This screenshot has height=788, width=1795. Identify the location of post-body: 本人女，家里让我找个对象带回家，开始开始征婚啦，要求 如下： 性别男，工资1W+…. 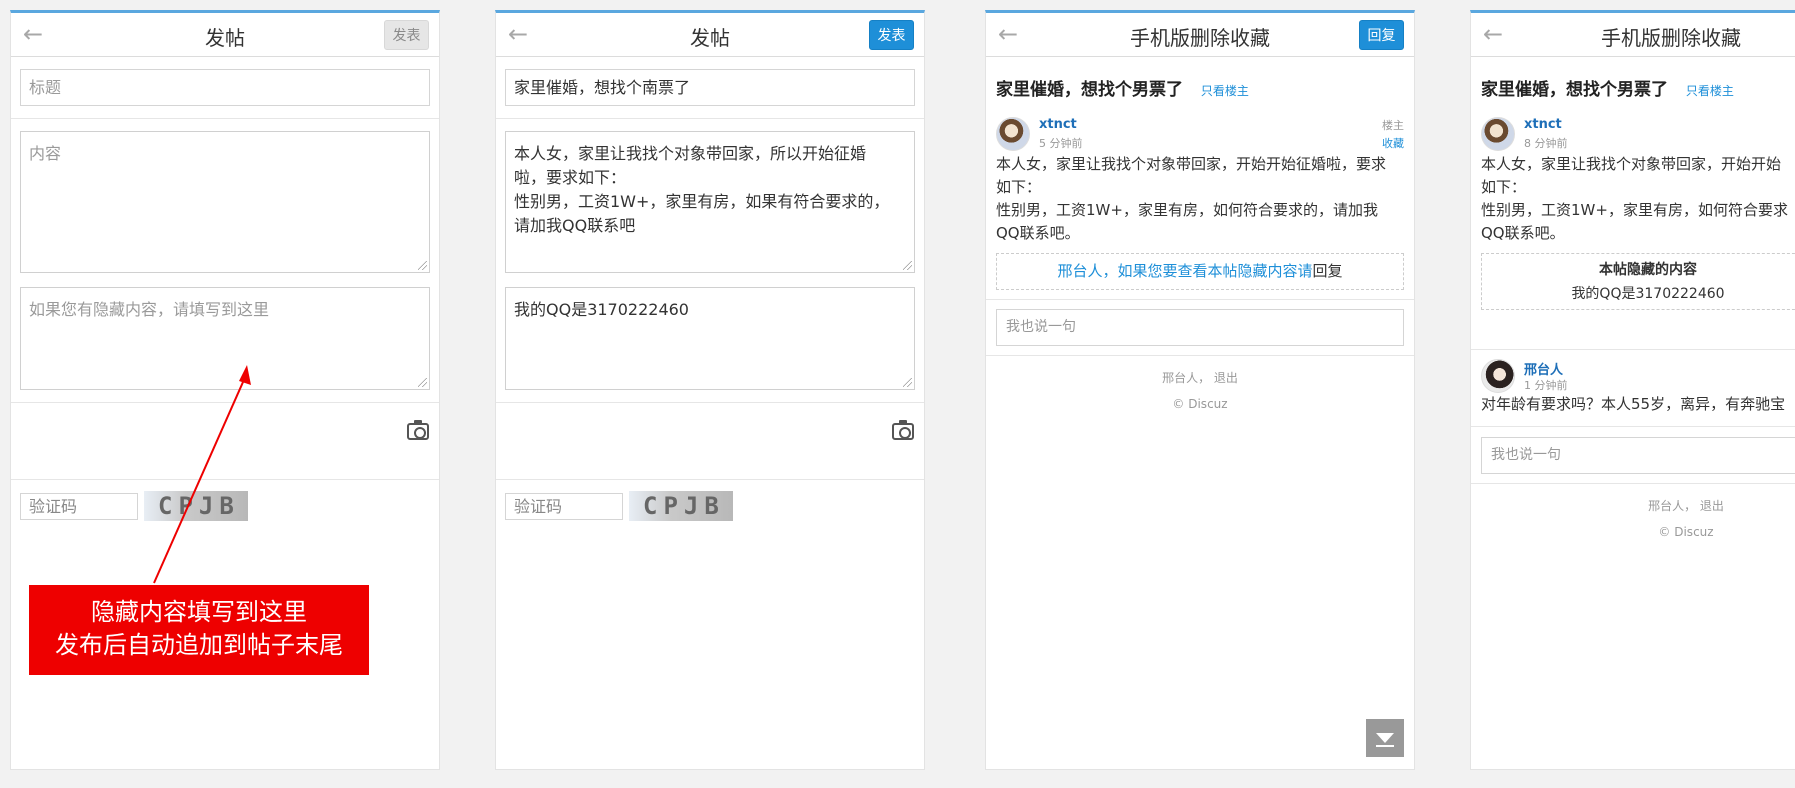
(1201, 199).